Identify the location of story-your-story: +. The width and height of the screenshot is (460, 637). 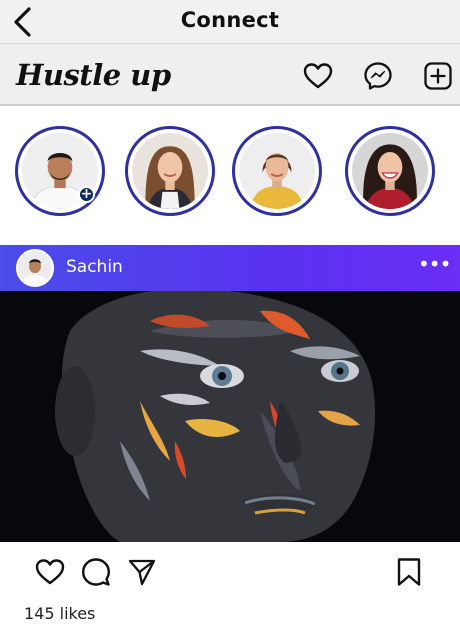
(60, 171).